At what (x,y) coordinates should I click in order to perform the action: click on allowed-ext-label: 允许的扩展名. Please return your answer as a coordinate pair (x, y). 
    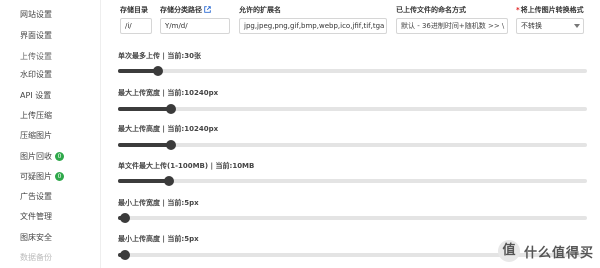
    Looking at the image, I should click on (260, 10).